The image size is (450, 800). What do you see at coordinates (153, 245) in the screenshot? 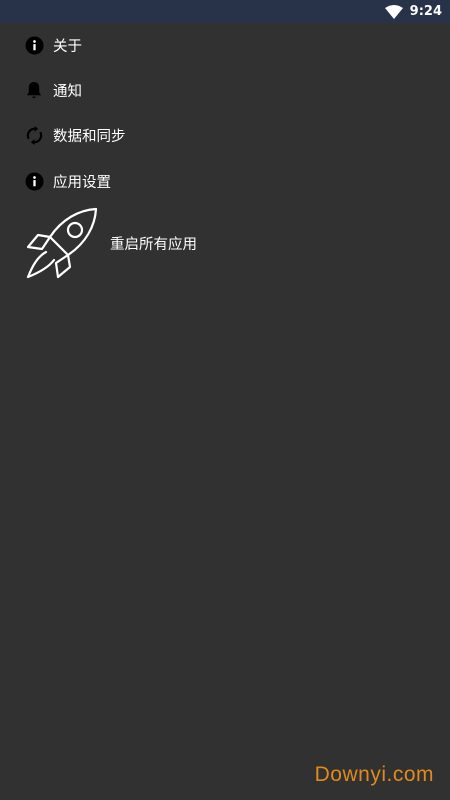
I see `restart-label: 重启所有应用` at bounding box center [153, 245].